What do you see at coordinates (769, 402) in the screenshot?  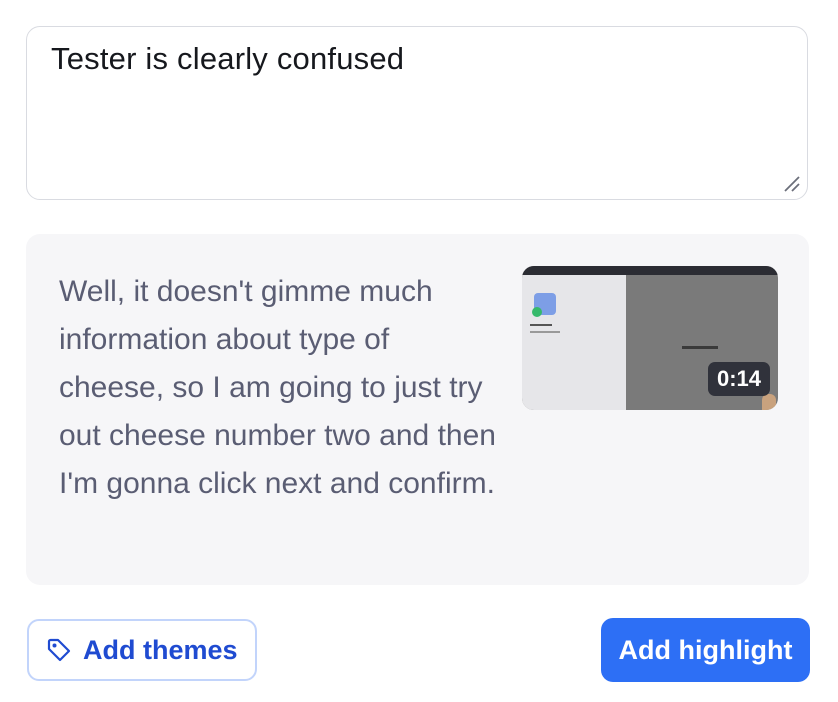 I see `thumbnail-webcam` at bounding box center [769, 402].